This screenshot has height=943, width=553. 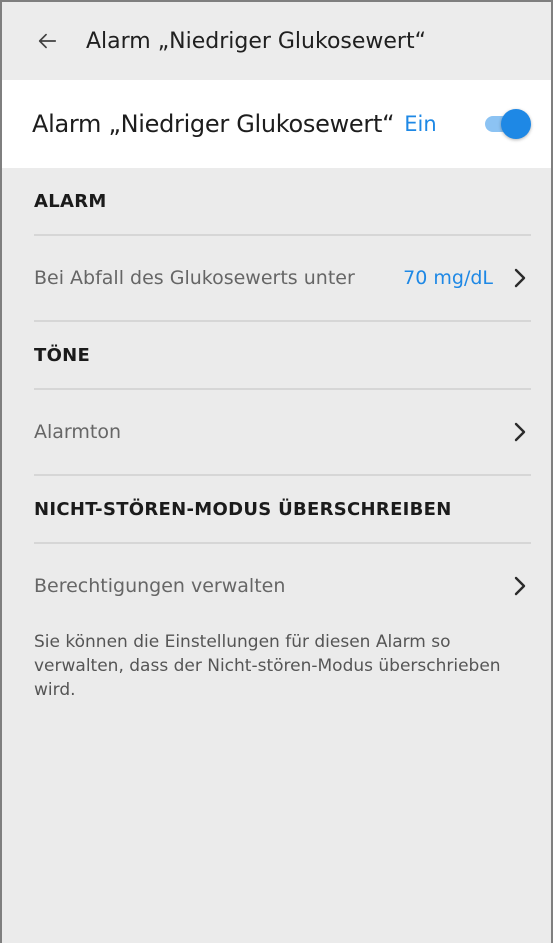 What do you see at coordinates (78, 432) in the screenshot?
I see `alarm-tone-label: Alarmton` at bounding box center [78, 432].